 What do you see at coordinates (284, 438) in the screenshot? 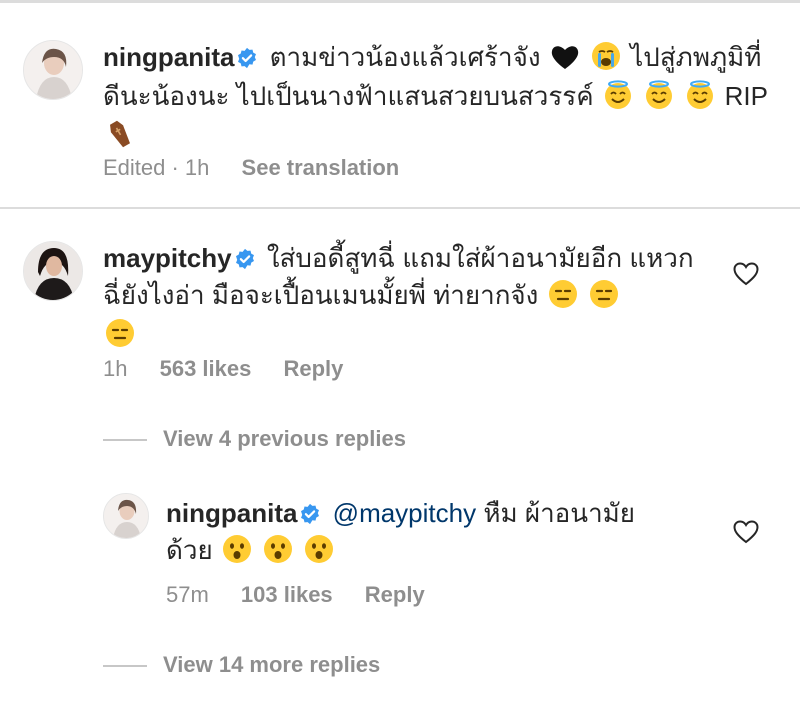
I see `view-previous-replies-label: View 4 previous replies` at bounding box center [284, 438].